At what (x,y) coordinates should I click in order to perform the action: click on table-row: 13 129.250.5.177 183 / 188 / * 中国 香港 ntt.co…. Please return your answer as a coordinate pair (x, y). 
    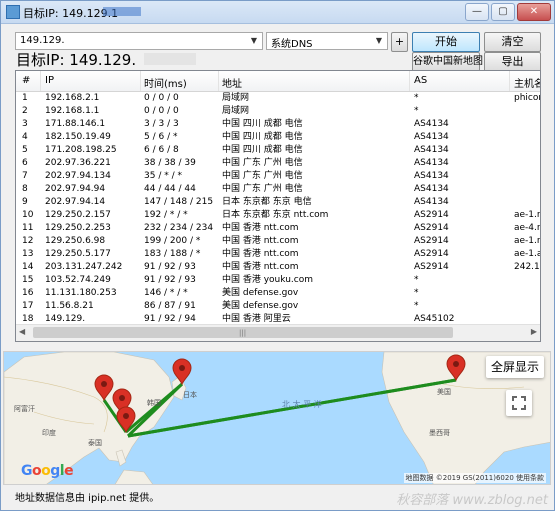
    Looking at the image, I should click on (278, 254).